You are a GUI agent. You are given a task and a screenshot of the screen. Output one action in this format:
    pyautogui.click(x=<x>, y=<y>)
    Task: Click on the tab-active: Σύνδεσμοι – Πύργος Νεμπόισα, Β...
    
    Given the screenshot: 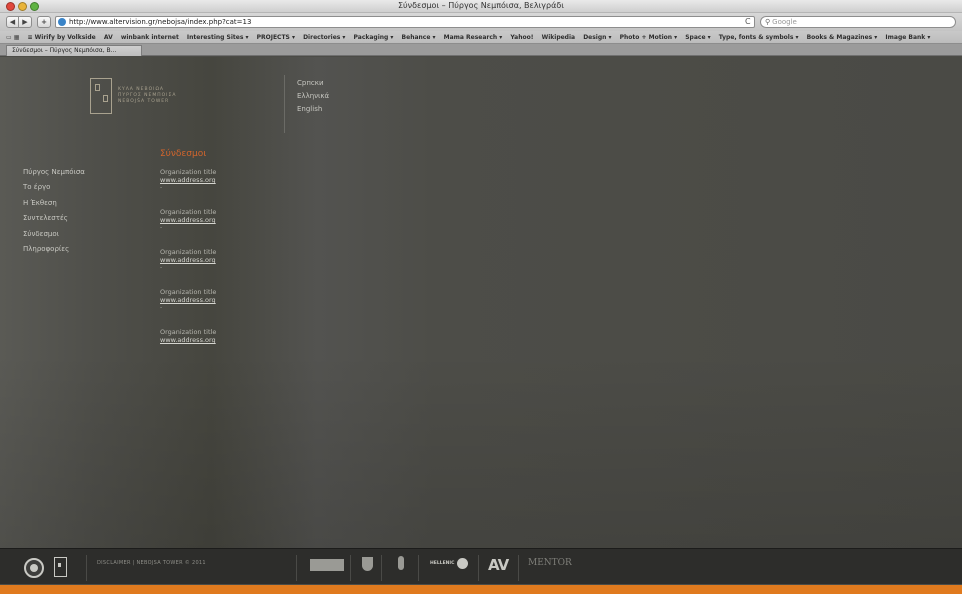 What is the action you would take?
    pyautogui.click(x=74, y=50)
    